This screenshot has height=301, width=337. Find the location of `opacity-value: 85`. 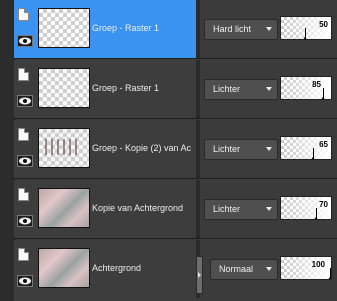

opacity-value: 85 is located at coordinates (316, 84).